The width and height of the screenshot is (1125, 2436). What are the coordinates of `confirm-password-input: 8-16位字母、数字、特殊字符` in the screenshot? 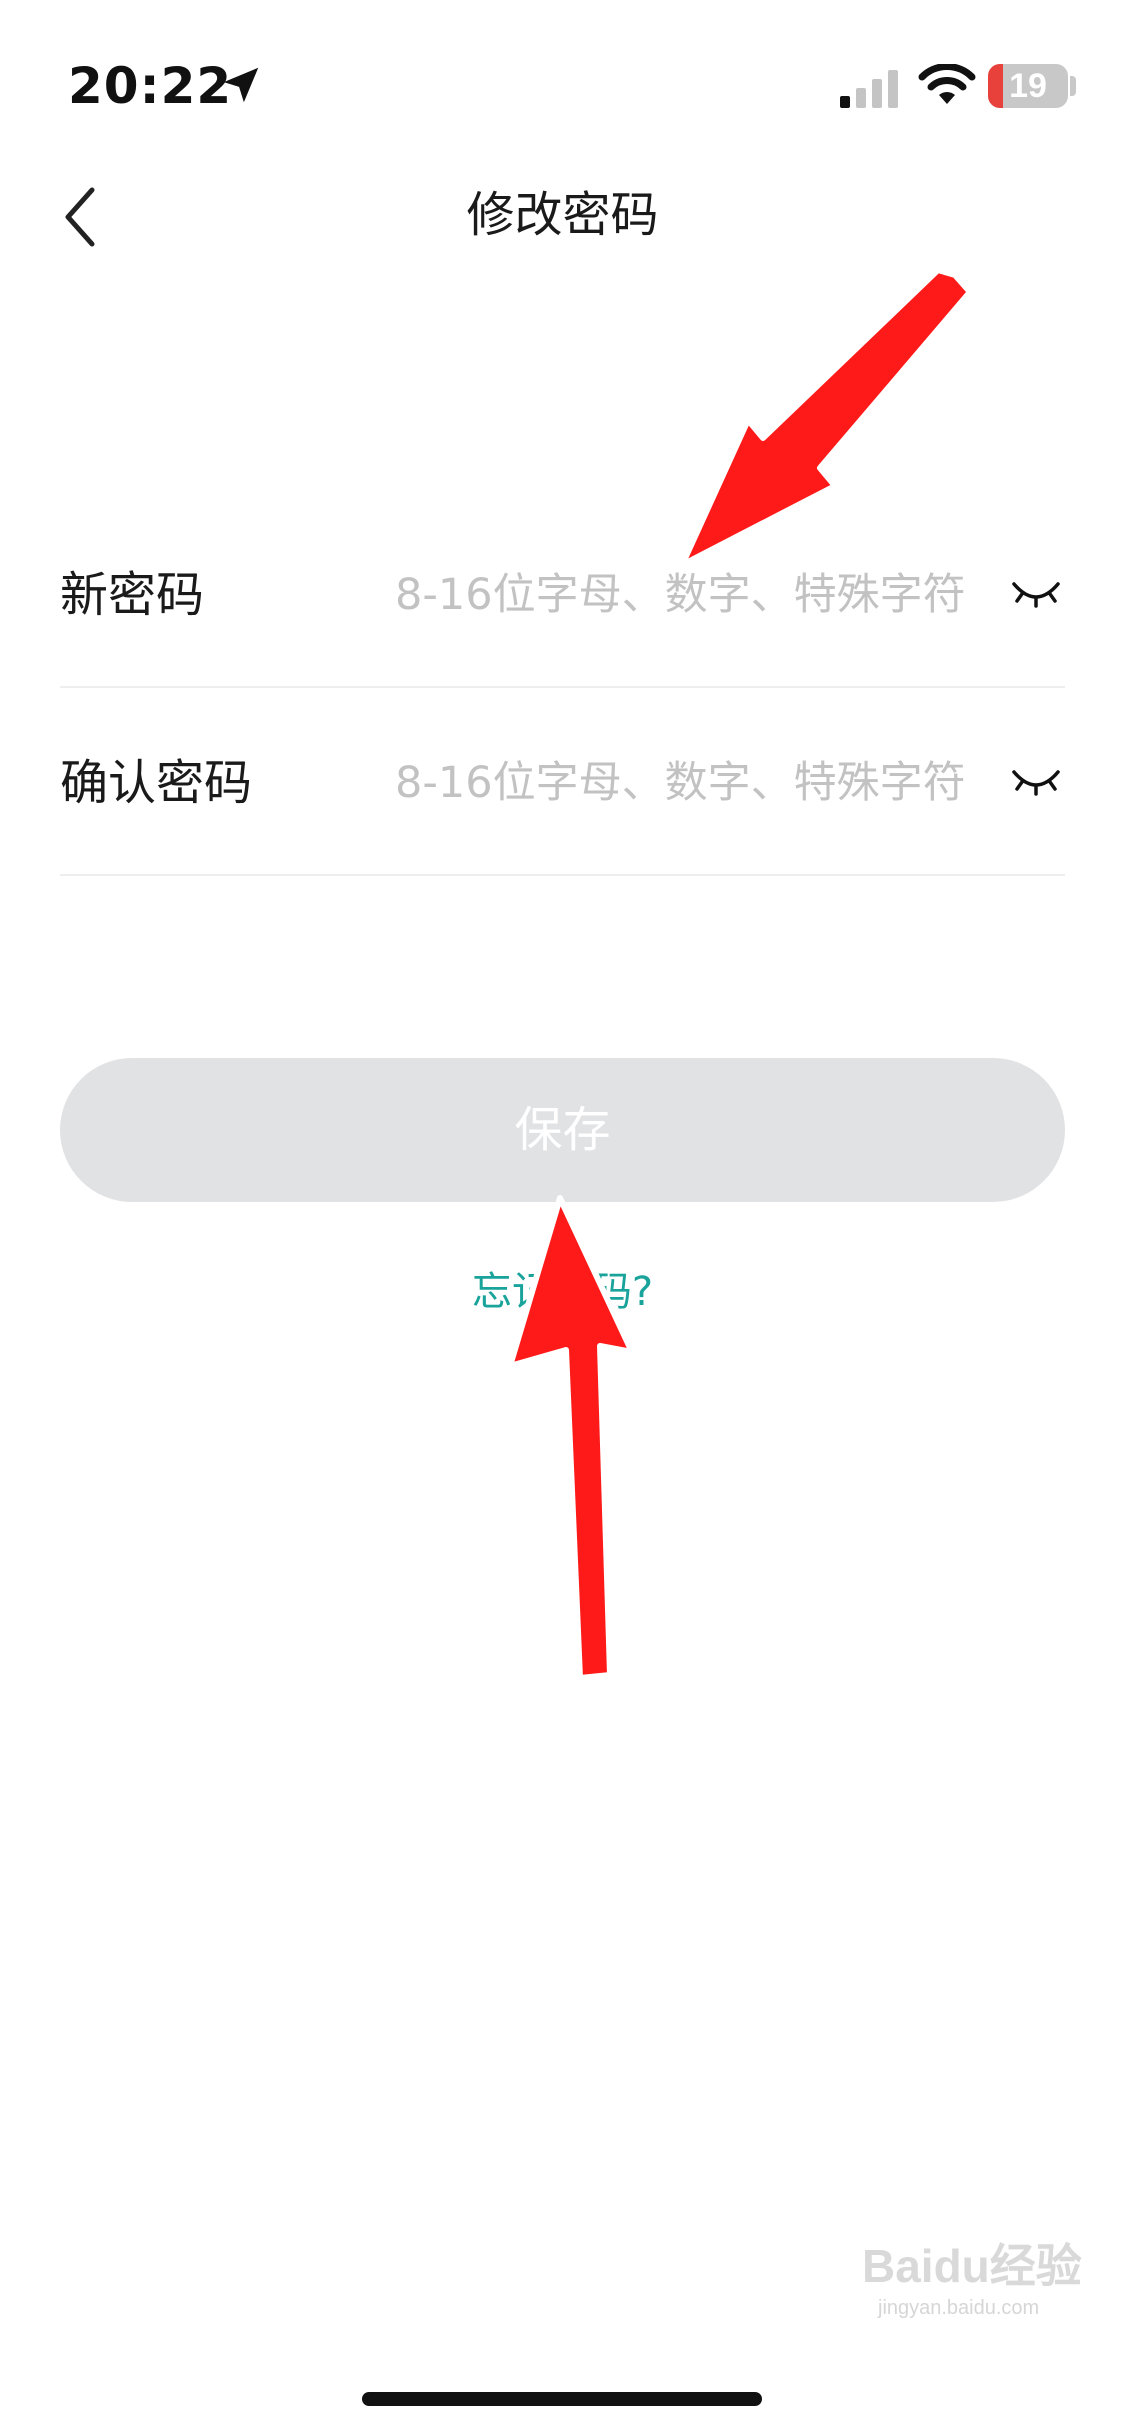 It's located at (695, 783).